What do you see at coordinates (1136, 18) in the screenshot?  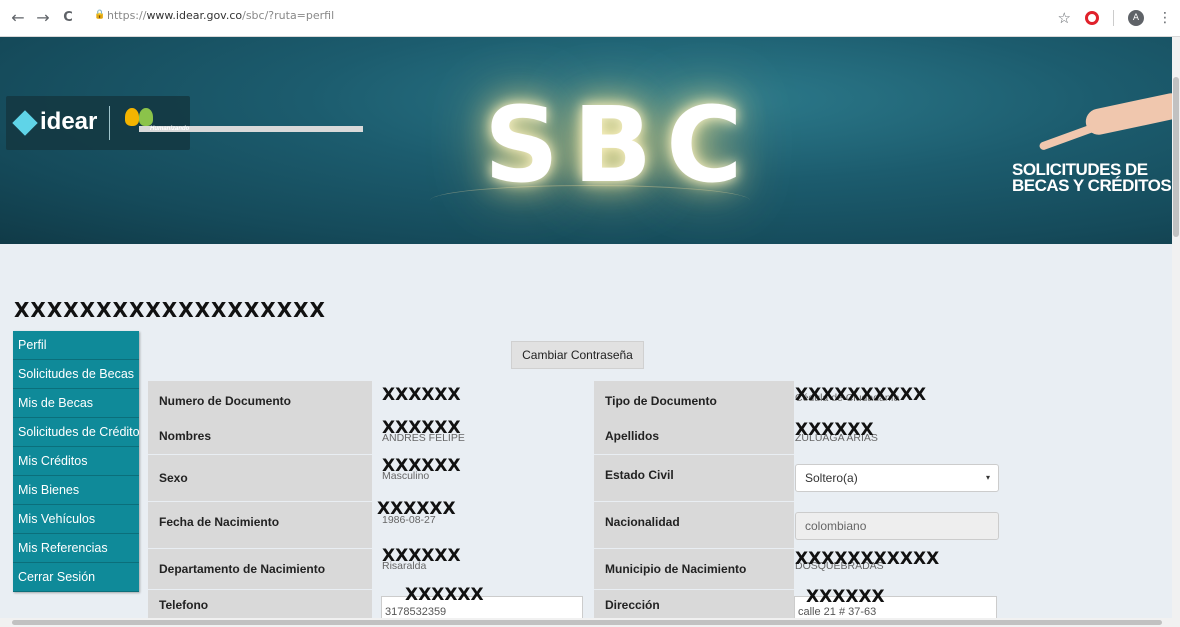 I see `profile-avatar: A` at bounding box center [1136, 18].